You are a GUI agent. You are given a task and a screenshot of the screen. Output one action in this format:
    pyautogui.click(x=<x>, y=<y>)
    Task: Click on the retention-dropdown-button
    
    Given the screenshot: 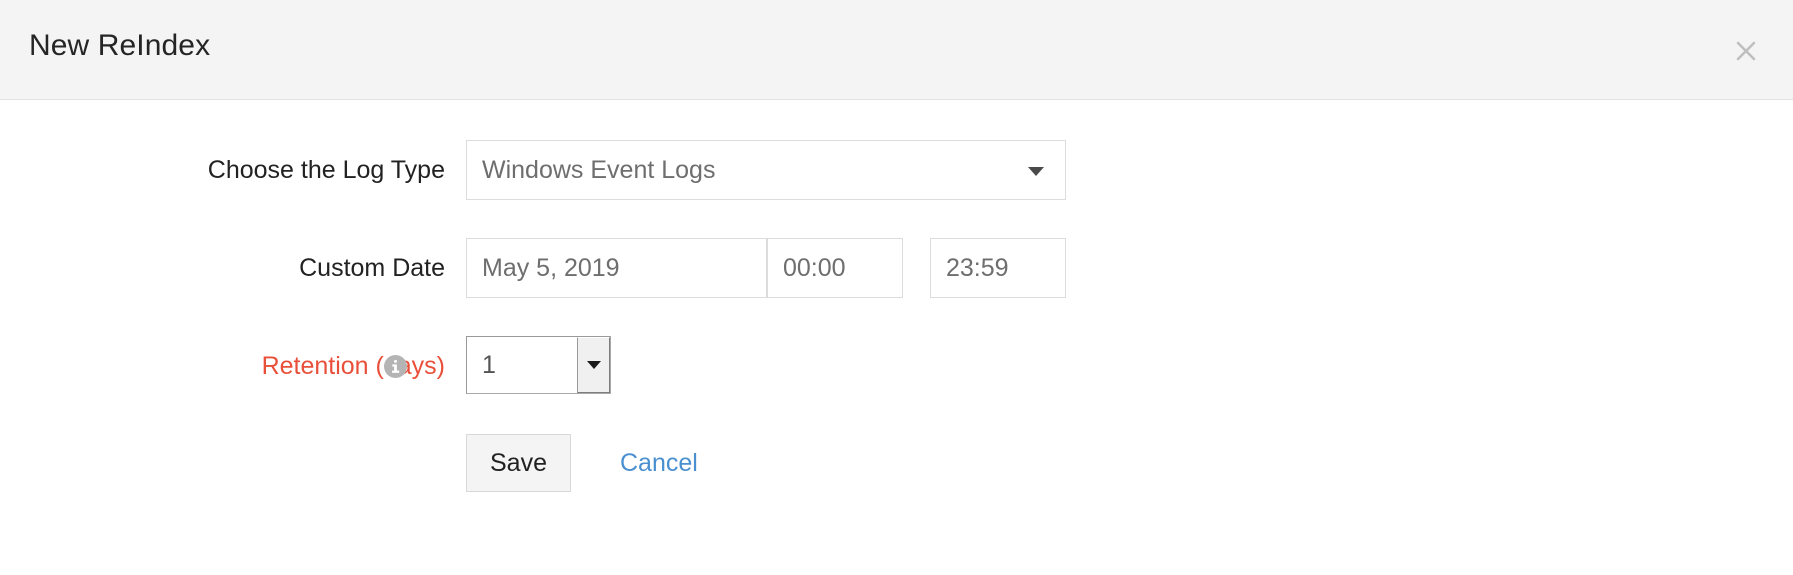 What is the action you would take?
    pyautogui.click(x=593, y=365)
    